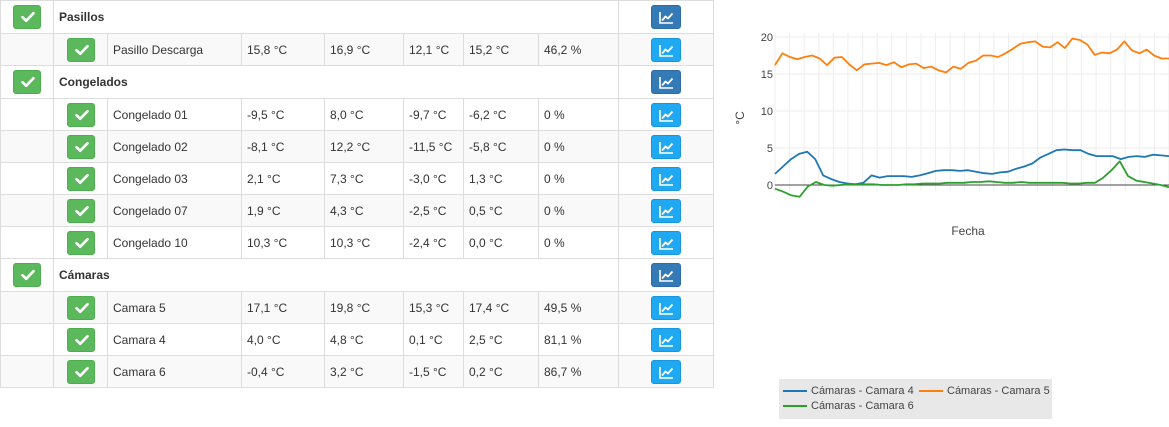 Image resolution: width=1169 pixels, height=427 pixels. I want to click on legend-item: Cámaras - Camara 5, so click(984, 391).